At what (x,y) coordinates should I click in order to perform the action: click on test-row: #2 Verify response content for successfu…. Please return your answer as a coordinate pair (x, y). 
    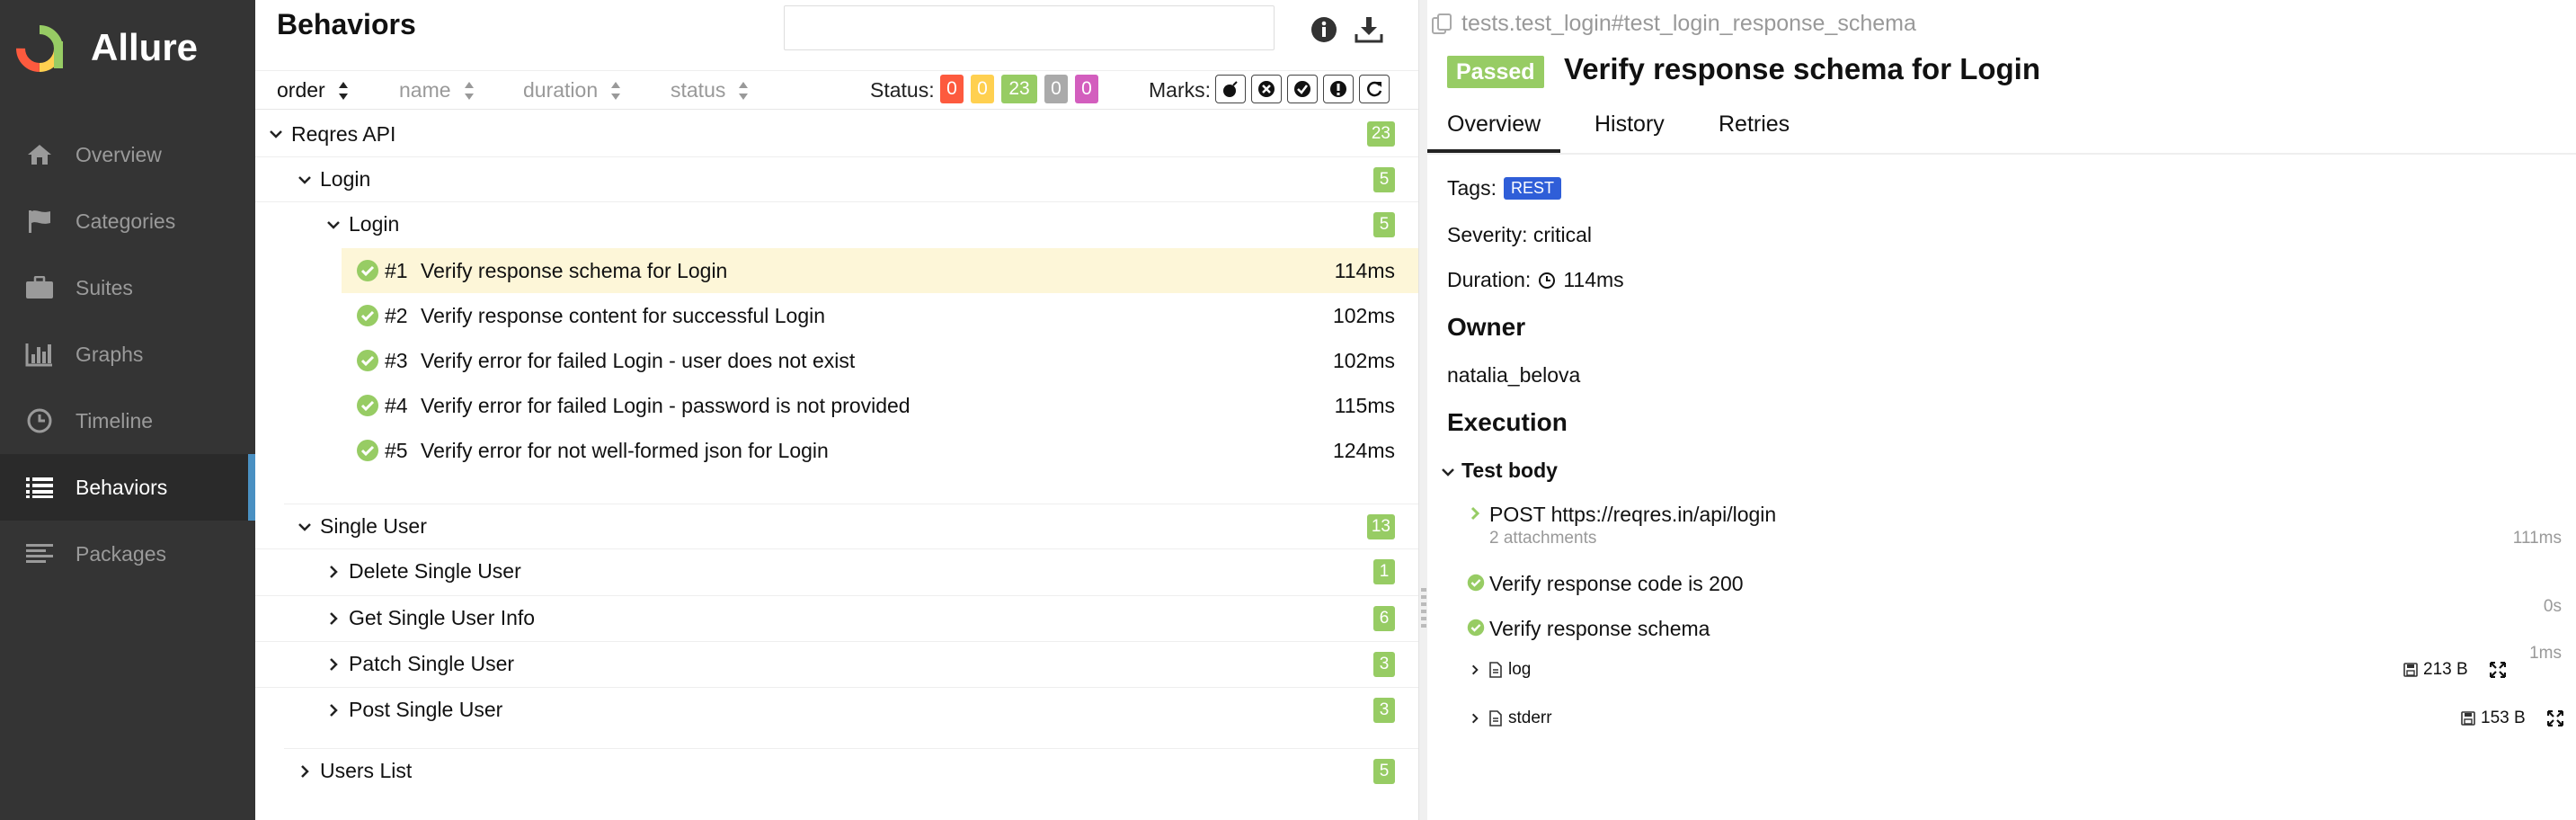
    Looking at the image, I should click on (880, 316).